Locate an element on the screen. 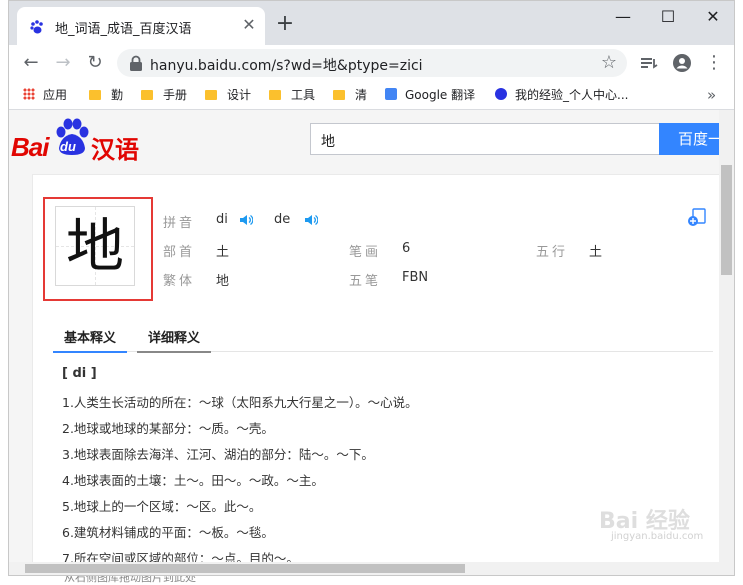  definition-item: 2.地球或地球的某部分：～质。～壳。 is located at coordinates (168, 428).